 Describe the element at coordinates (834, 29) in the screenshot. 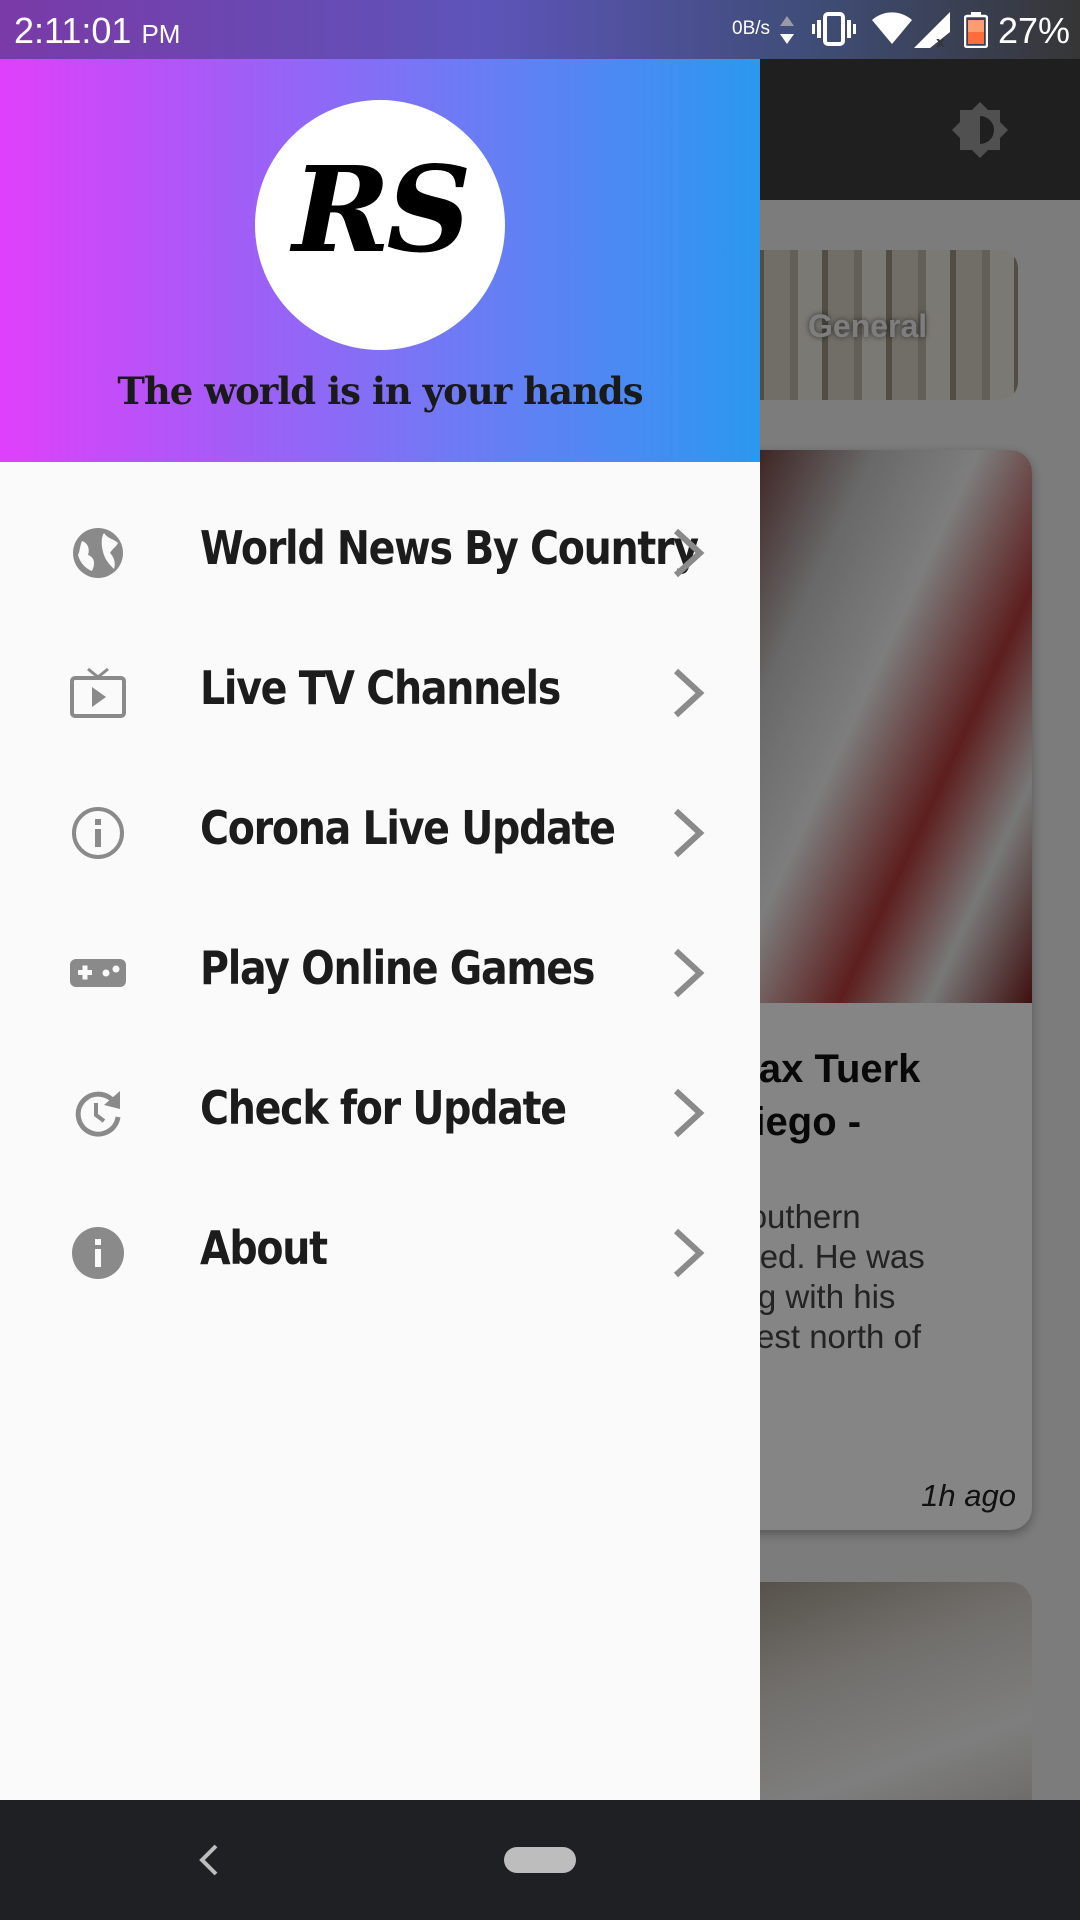

I see `vibrate-icon` at that location.